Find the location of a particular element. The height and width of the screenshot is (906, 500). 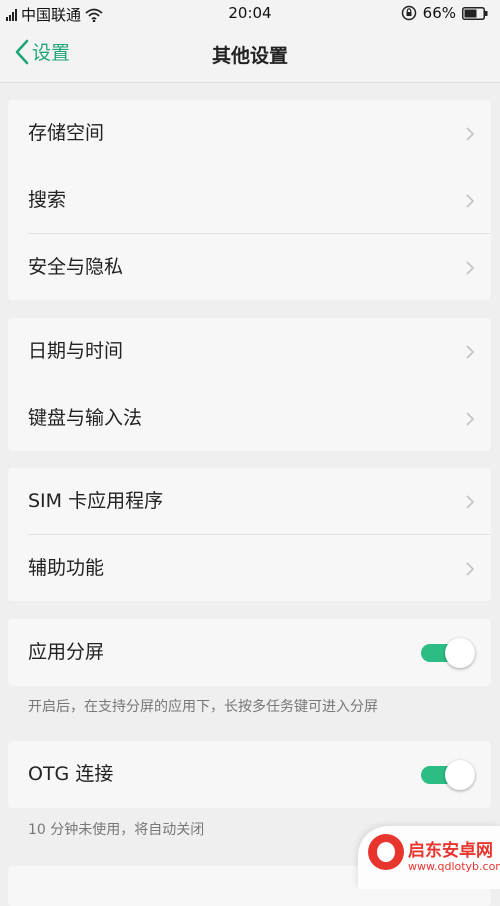

split-screen-toggle is located at coordinates (447, 653).